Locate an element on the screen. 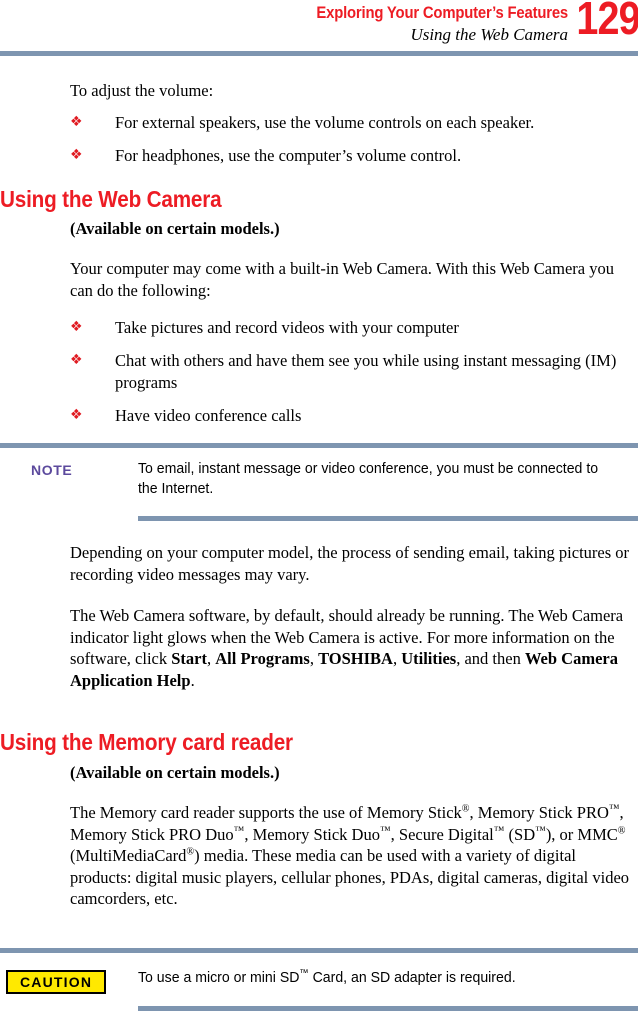  memcard-availability-note: (Available on certain models.) is located at coordinates (175, 772).